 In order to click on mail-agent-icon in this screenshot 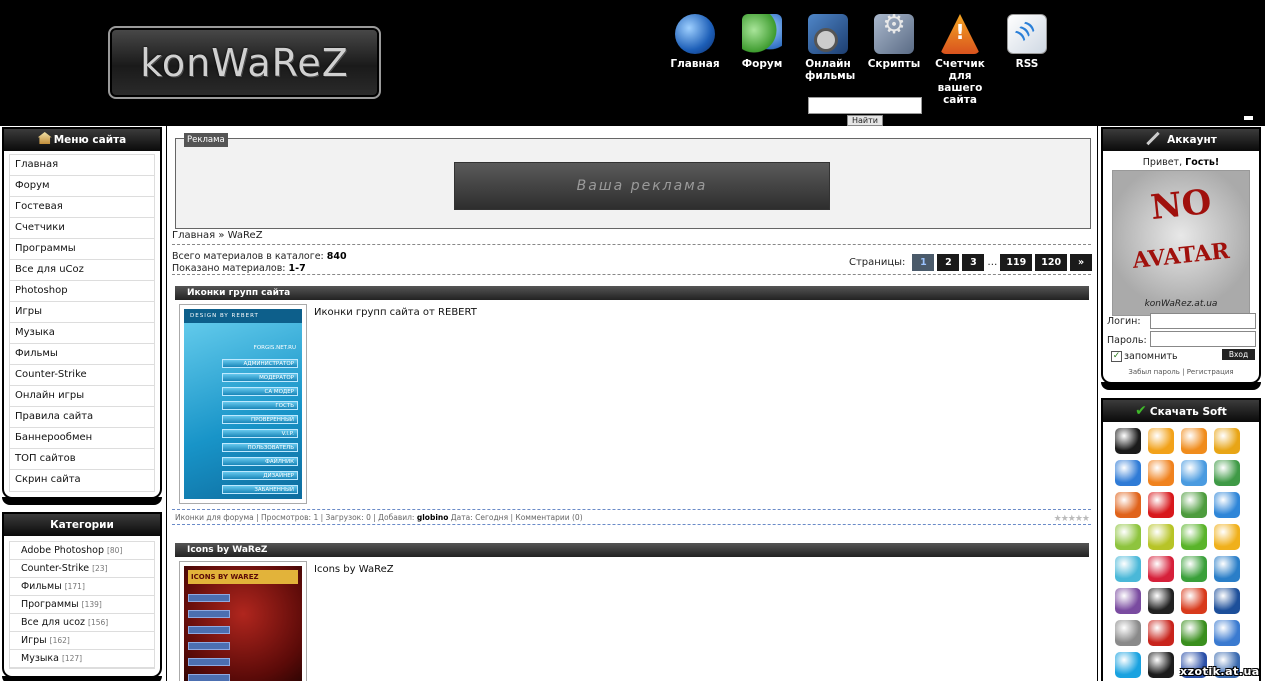, I will do `click(1227, 537)`.